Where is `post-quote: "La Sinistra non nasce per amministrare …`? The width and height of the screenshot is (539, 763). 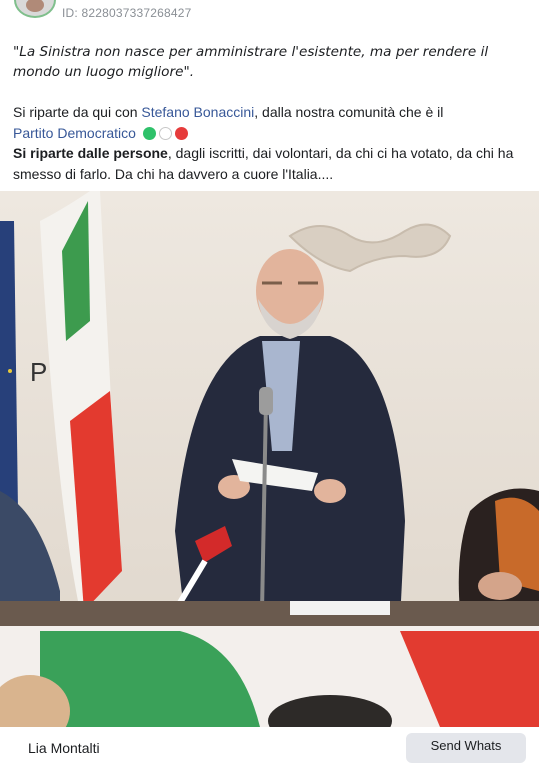
post-quote: "La Sinistra non nasce per amministrare … is located at coordinates (251, 62).